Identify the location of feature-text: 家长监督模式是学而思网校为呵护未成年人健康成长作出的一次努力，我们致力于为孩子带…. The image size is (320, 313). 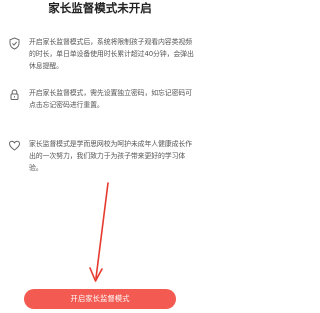
(110, 156).